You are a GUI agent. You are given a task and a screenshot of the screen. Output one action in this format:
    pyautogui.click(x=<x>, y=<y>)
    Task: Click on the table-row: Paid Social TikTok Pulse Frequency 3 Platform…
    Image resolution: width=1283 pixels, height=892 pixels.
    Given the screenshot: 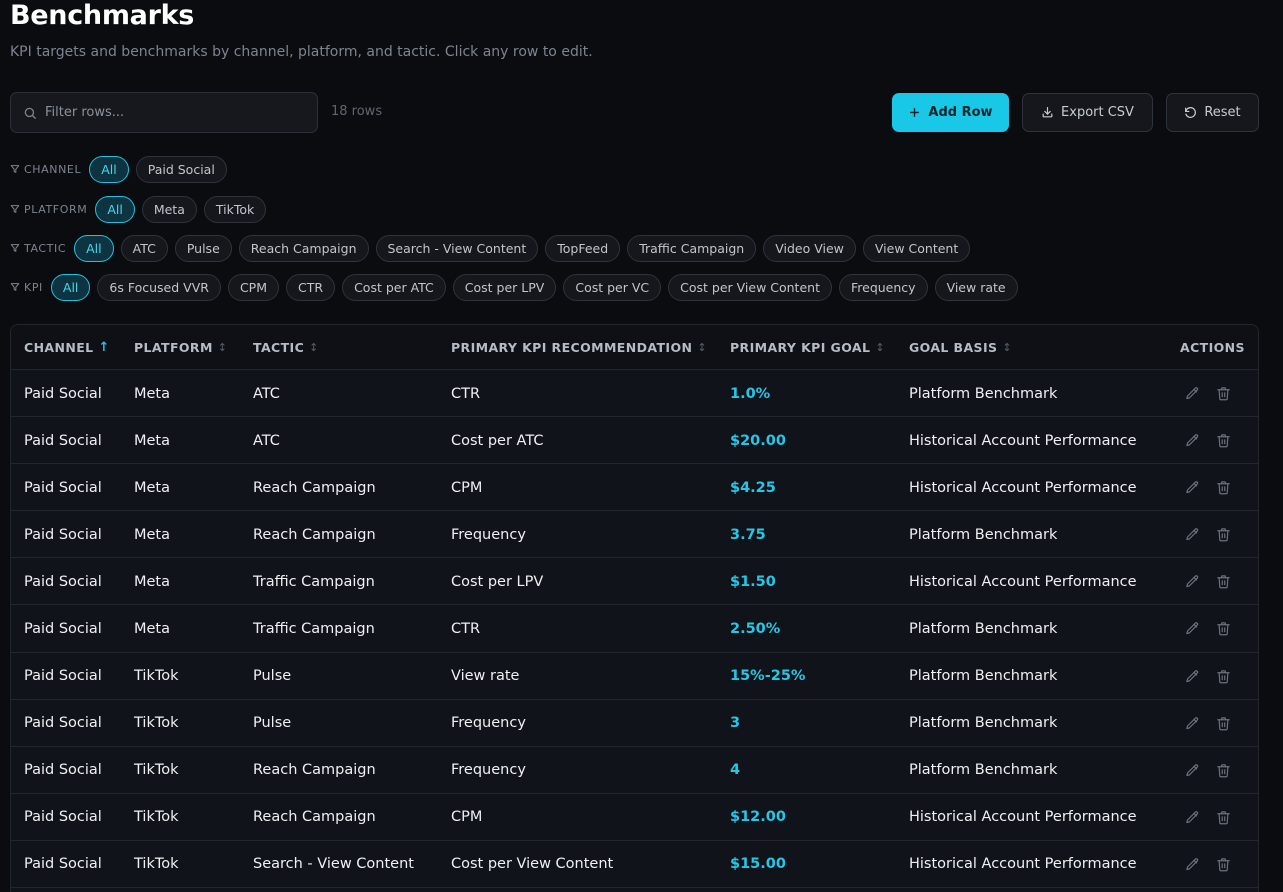 What is the action you would take?
    pyautogui.click(x=634, y=723)
    